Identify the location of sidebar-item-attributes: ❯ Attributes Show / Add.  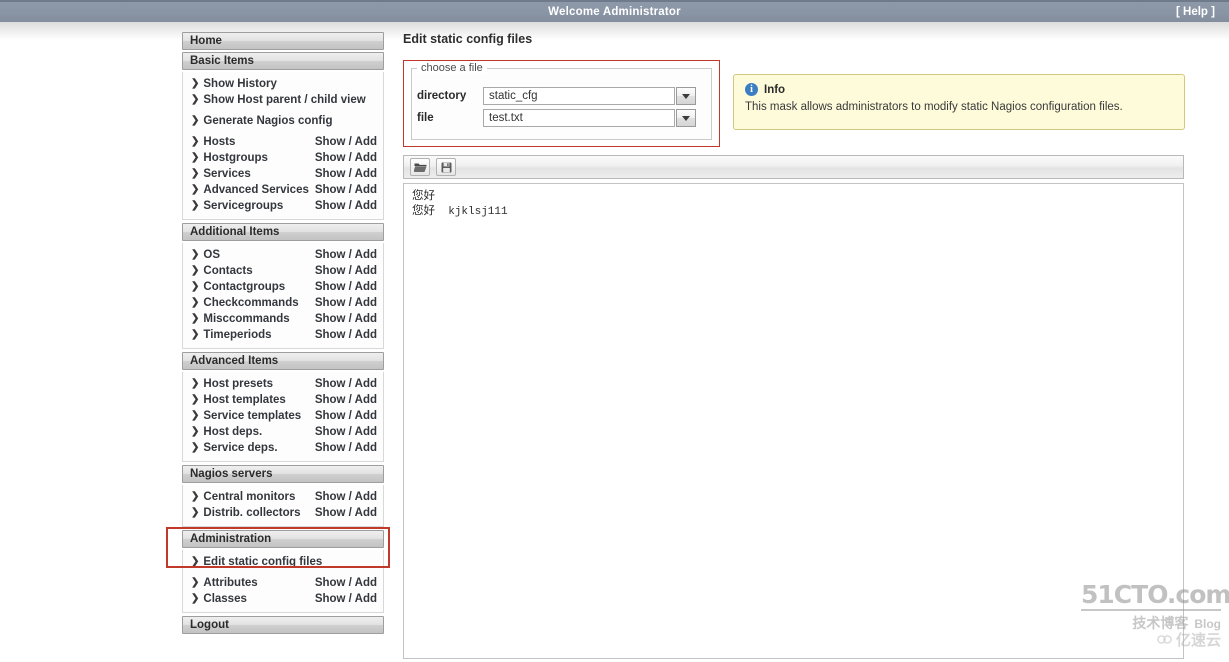
(283, 583).